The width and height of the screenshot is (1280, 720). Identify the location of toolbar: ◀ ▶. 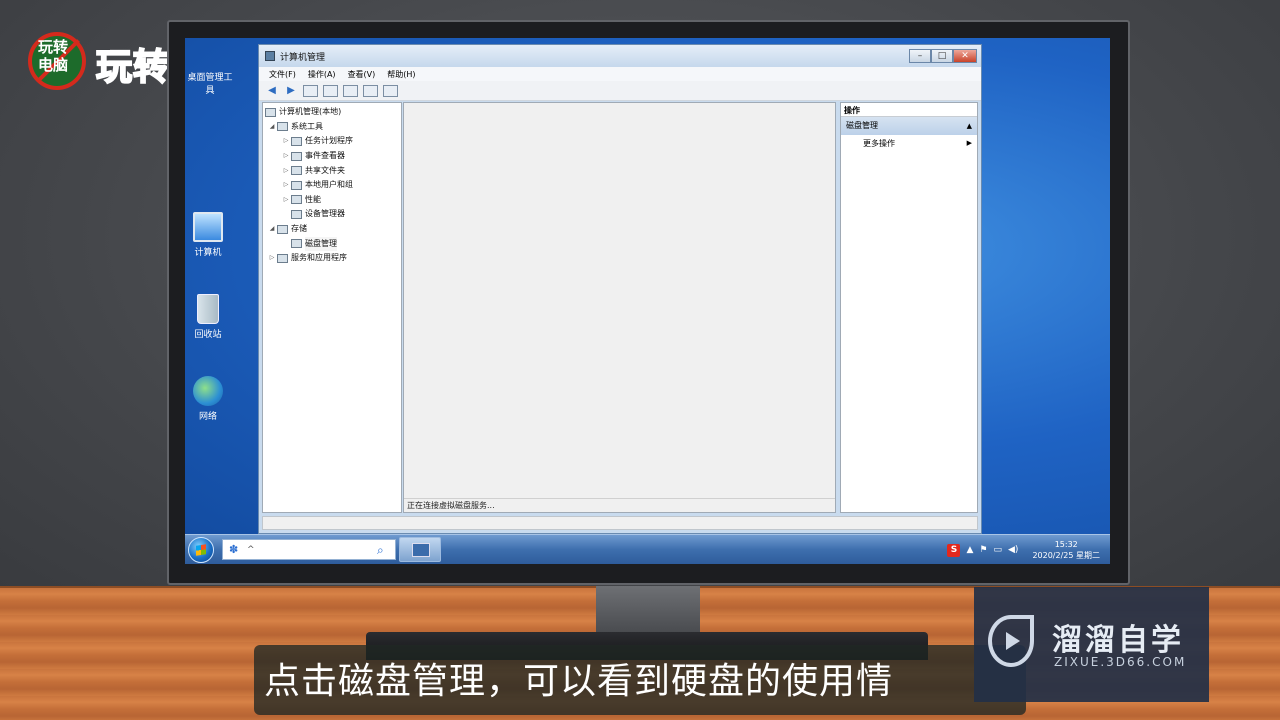
(620, 91).